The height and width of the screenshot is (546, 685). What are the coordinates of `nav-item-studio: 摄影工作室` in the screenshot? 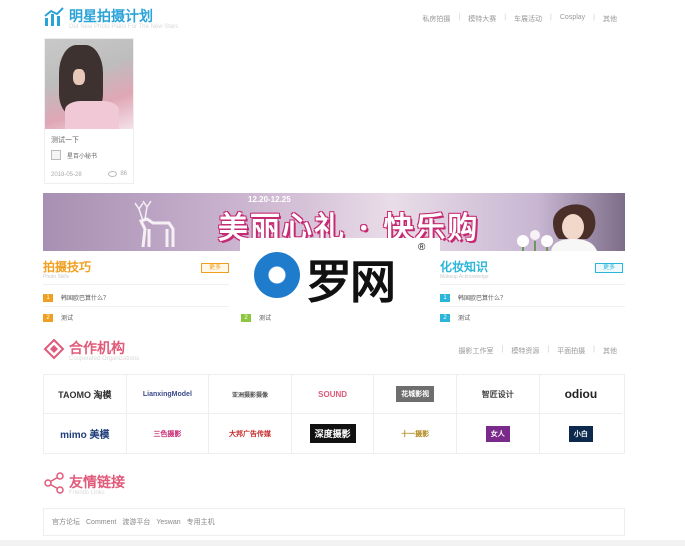 It's located at (476, 351).